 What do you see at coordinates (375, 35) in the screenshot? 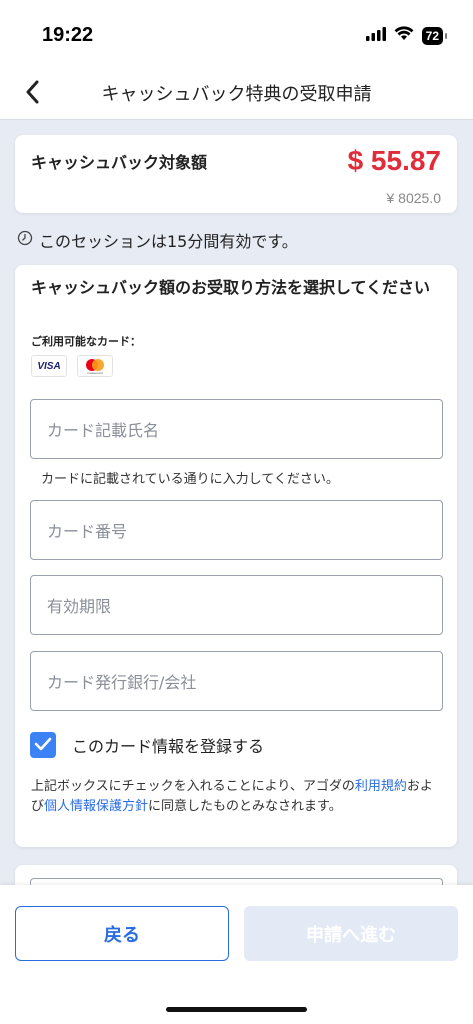
I see `signal-icon` at bounding box center [375, 35].